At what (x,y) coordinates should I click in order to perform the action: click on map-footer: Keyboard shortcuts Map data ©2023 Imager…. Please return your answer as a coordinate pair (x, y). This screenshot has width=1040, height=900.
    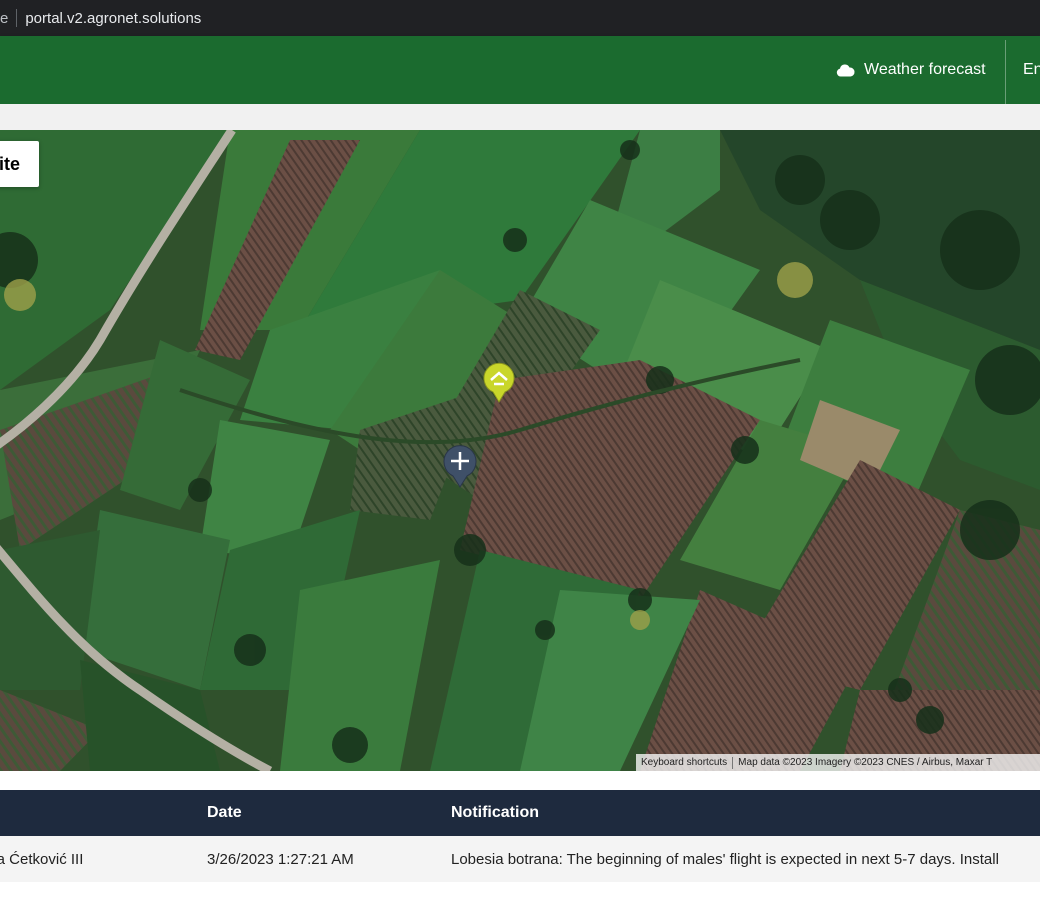
    Looking at the image, I should click on (838, 762).